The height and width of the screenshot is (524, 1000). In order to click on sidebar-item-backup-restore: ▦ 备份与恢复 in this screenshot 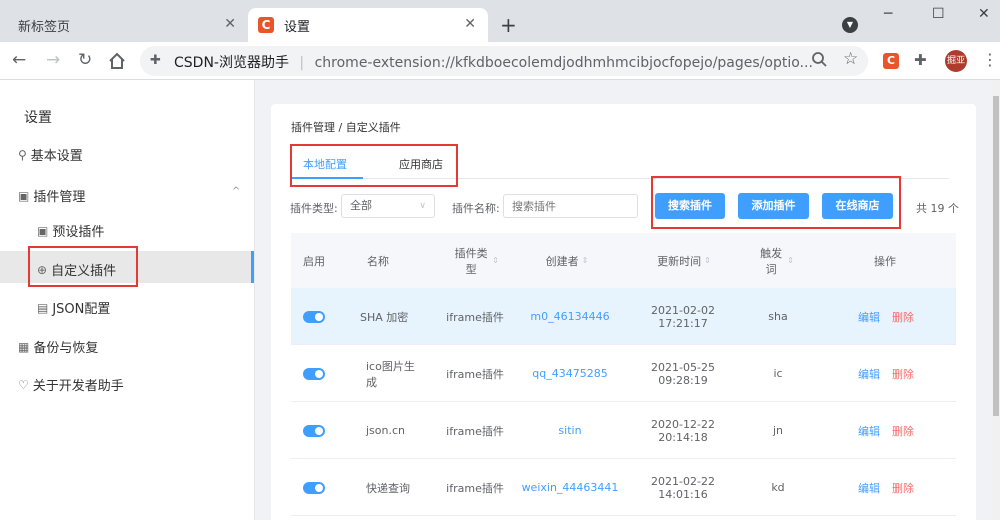, I will do `click(58, 347)`.